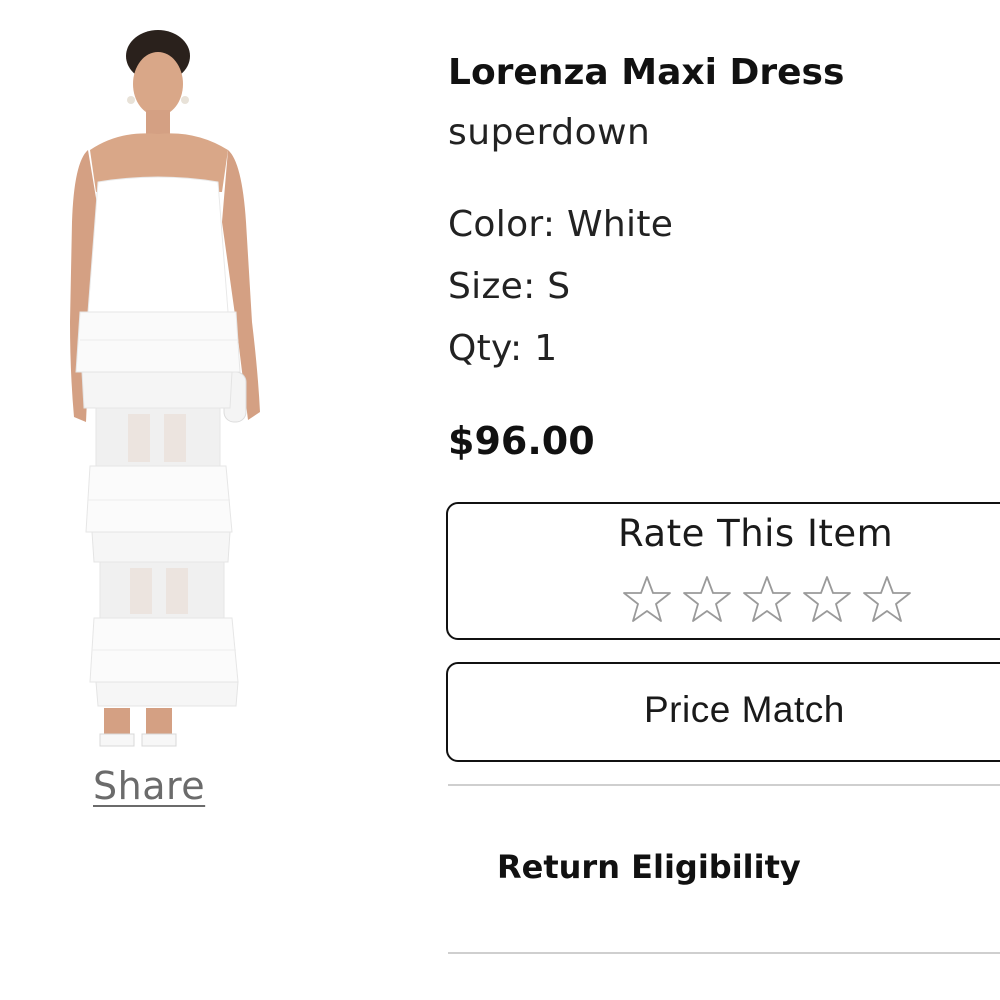 This screenshot has width=1000, height=1000. Describe the element at coordinates (521, 441) in the screenshot. I see `product-price: $96.00` at that location.